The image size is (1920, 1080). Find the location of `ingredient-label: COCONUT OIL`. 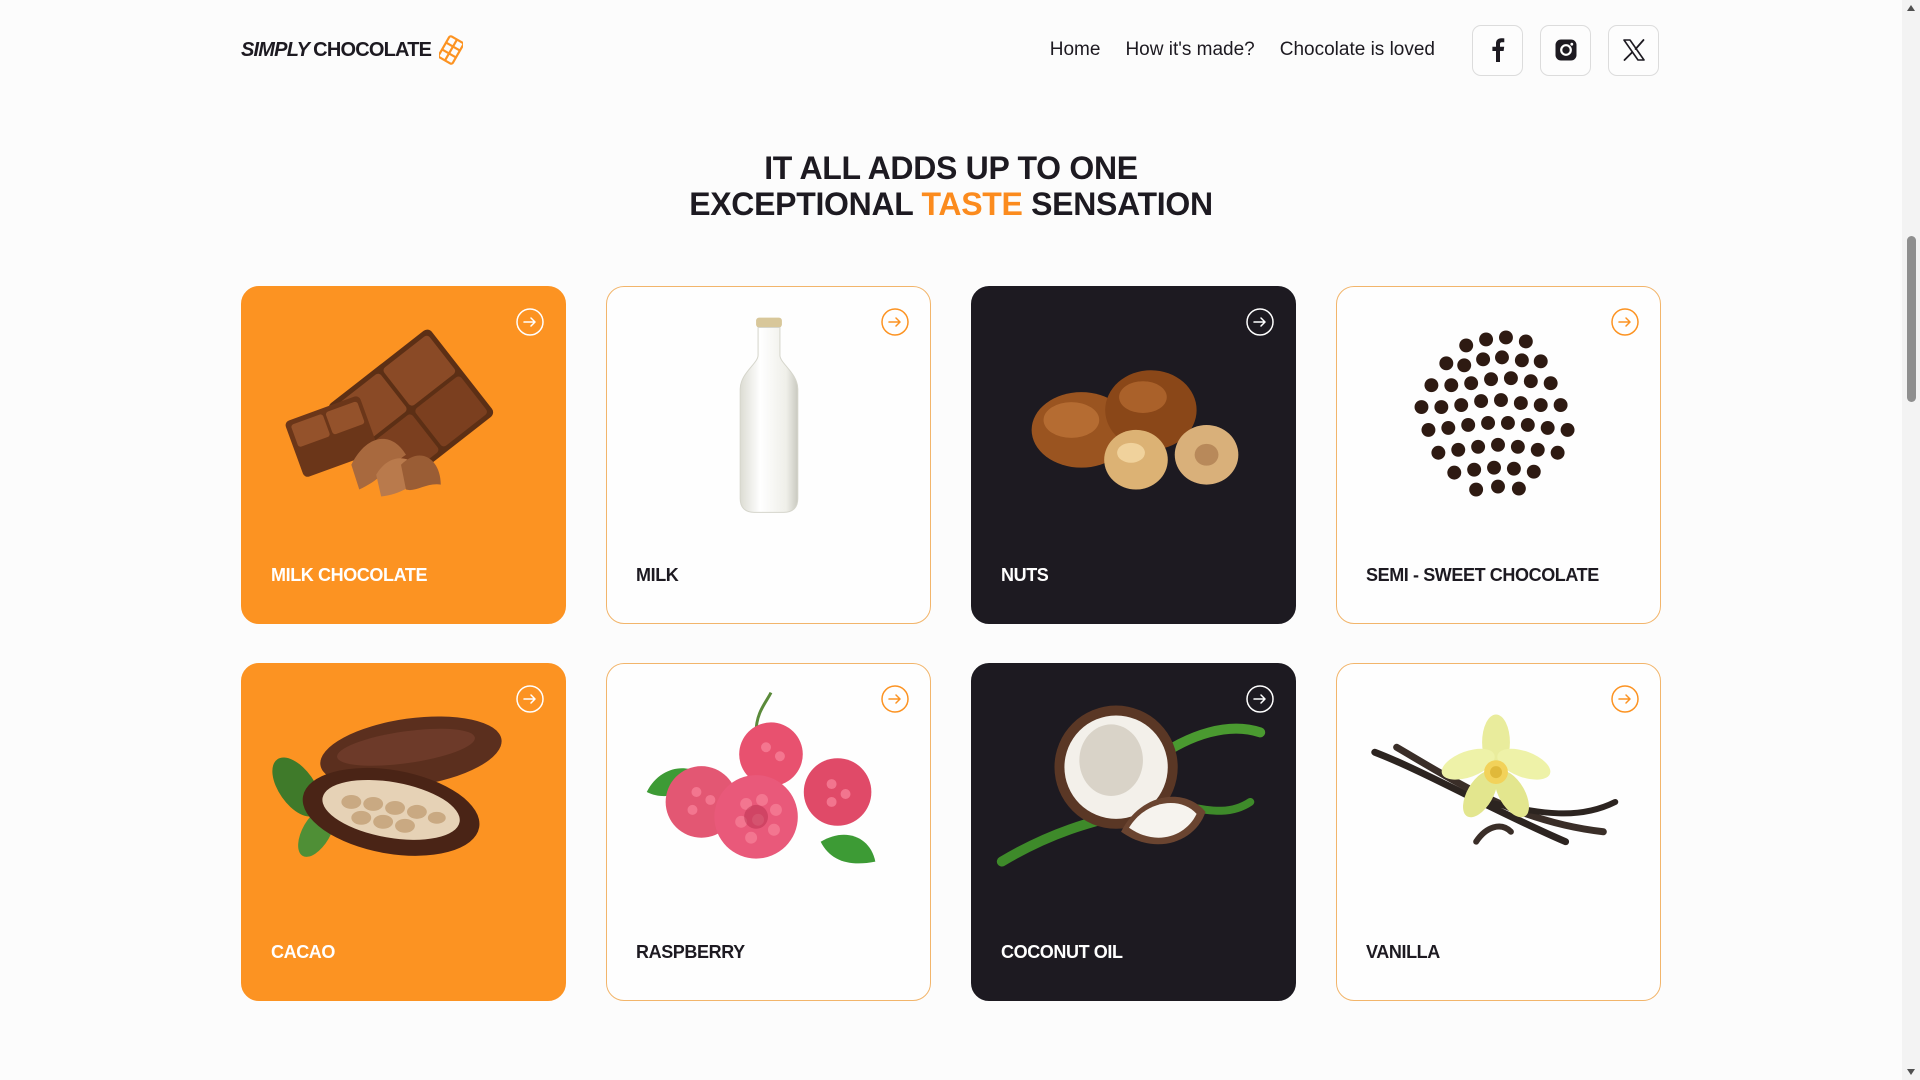

ingredient-label: COCONUT OIL is located at coordinates (1062, 952).